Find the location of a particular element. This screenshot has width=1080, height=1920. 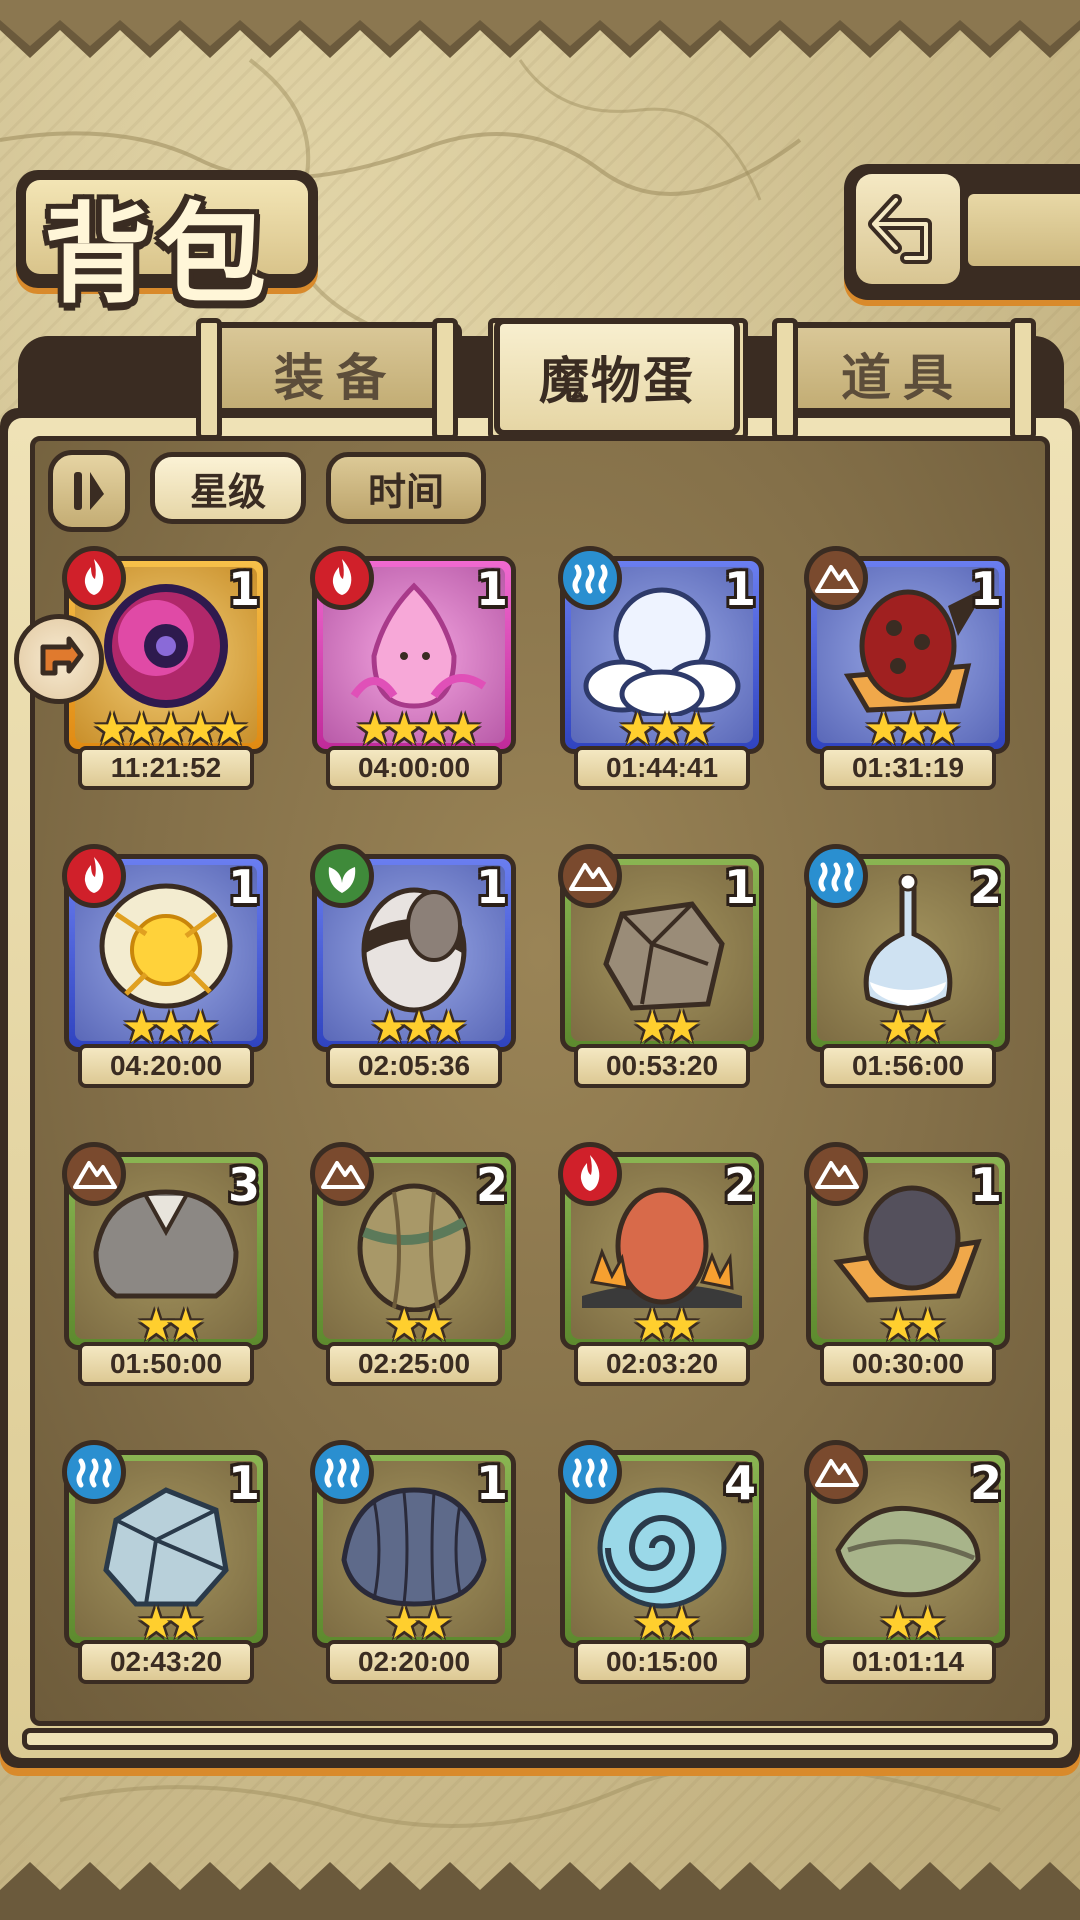

egg-card: 2 ★★ 01:01:14 is located at coordinates (907, 1566).